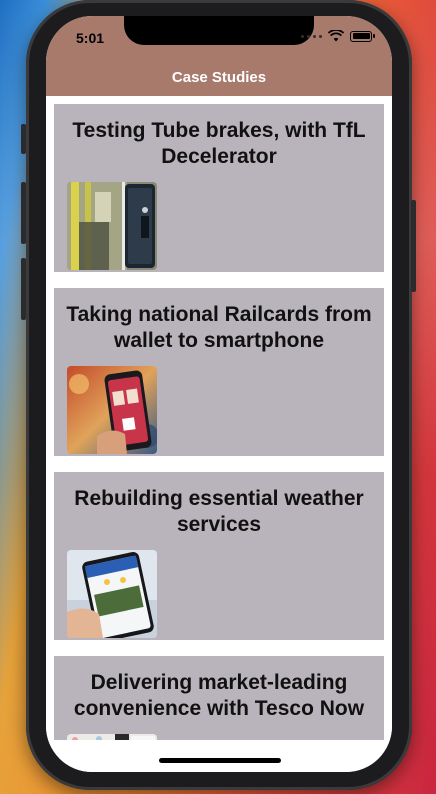 This screenshot has width=436, height=794. I want to click on silent-switch, so click(23, 139).